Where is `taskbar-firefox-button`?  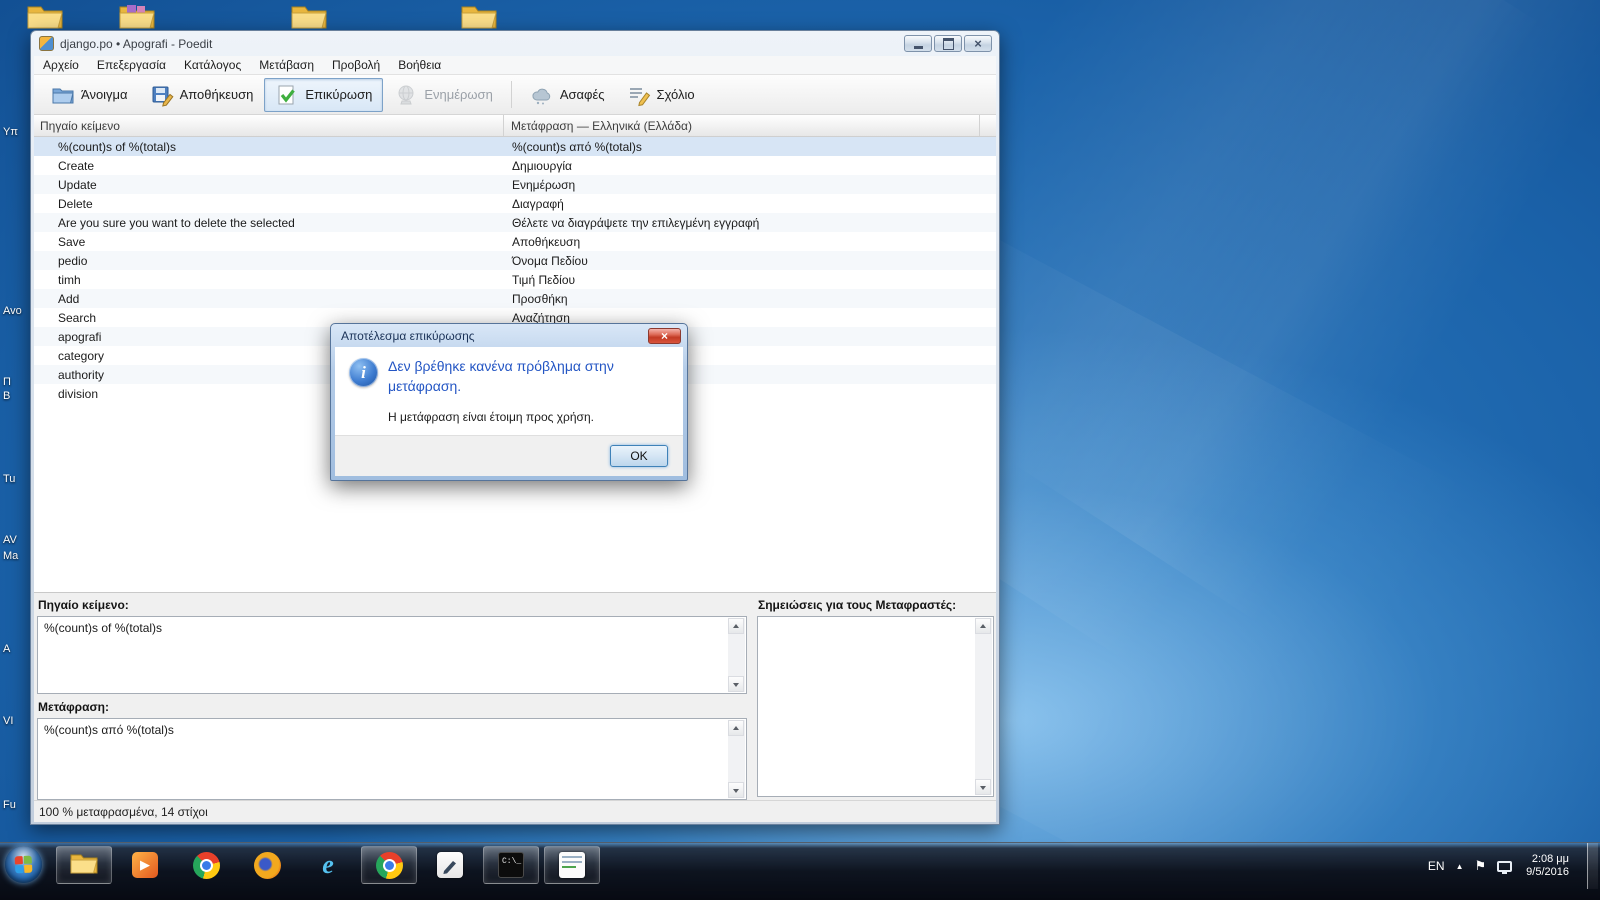
taskbar-firefox-button is located at coordinates (267, 865).